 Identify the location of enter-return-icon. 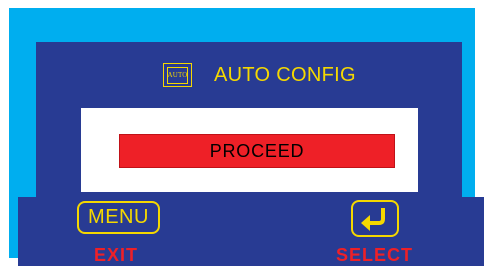
(373, 219).